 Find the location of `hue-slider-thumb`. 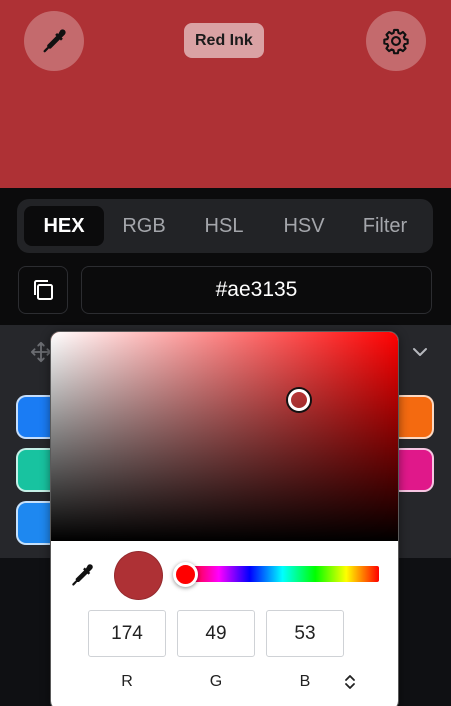

hue-slider-thumb is located at coordinates (185, 574).